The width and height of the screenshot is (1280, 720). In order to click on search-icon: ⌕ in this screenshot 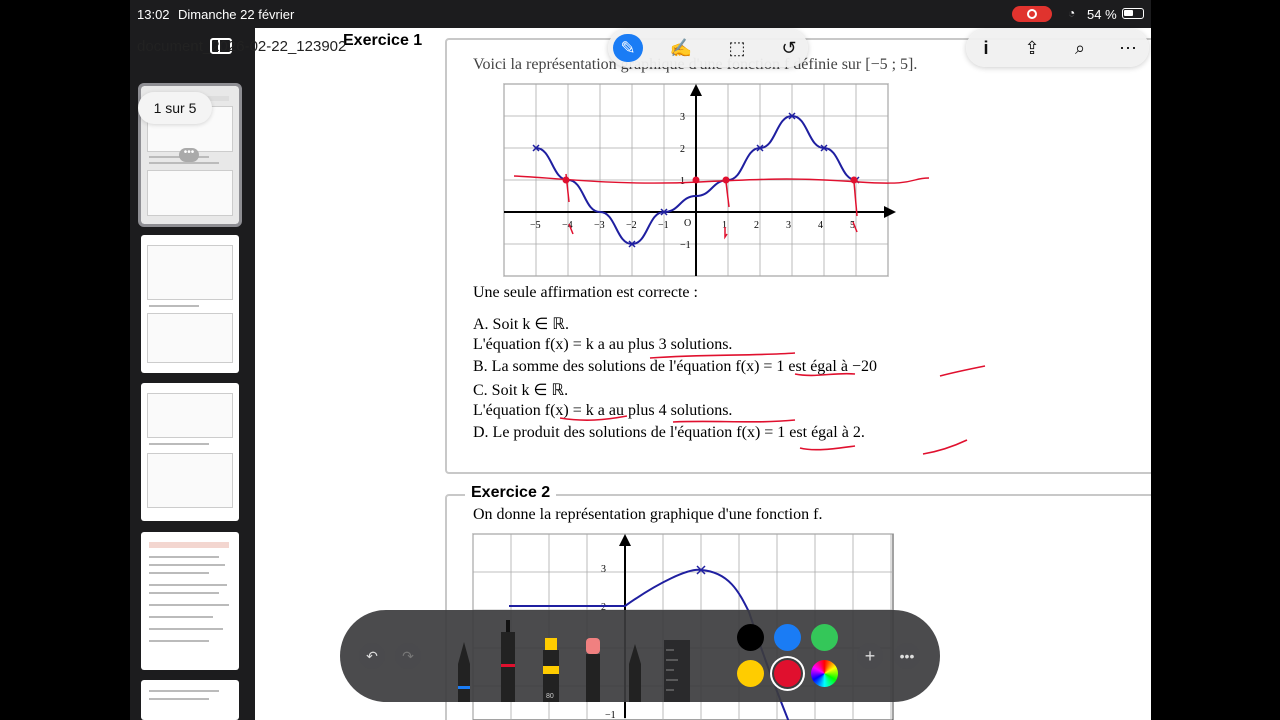, I will do `click(1080, 48)`.